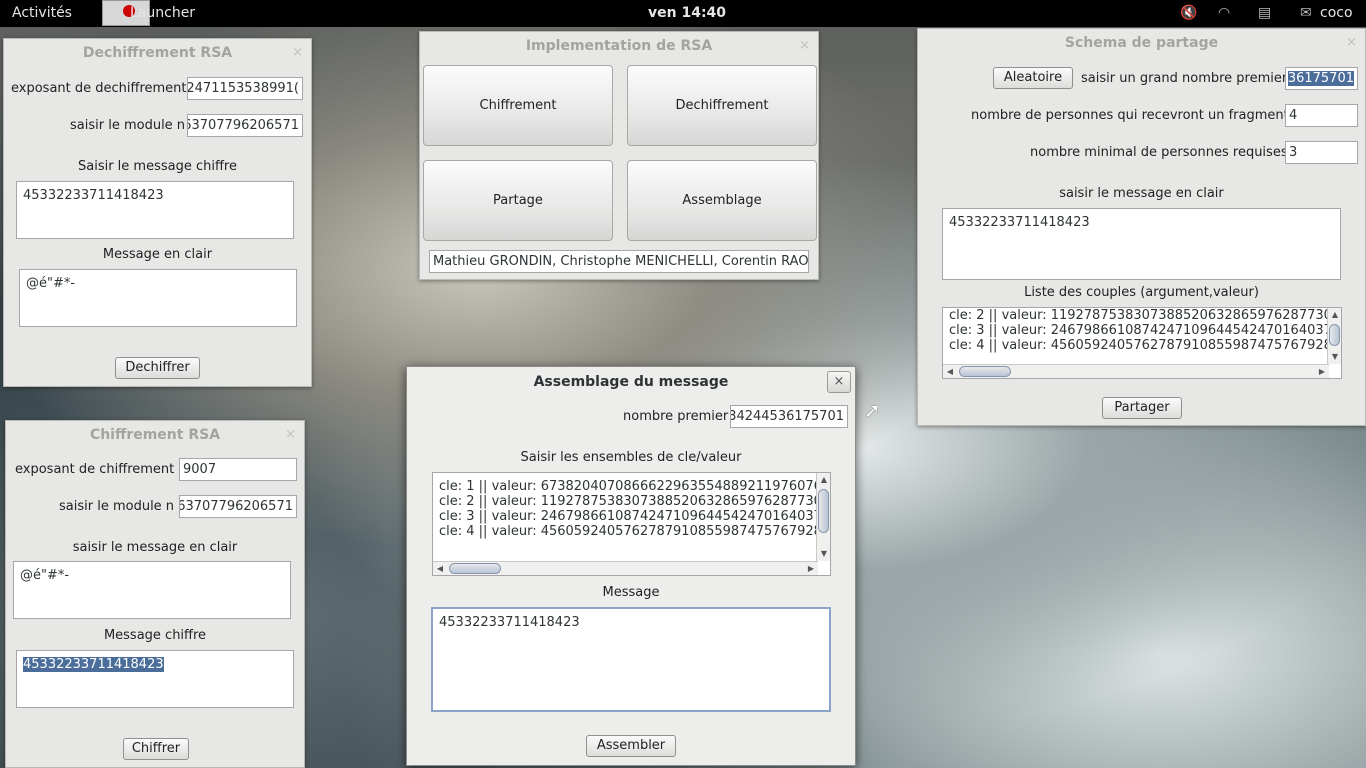 The image size is (1366, 768). What do you see at coordinates (1141, 43) in the screenshot?
I see `window-title: Schema de partage` at bounding box center [1141, 43].